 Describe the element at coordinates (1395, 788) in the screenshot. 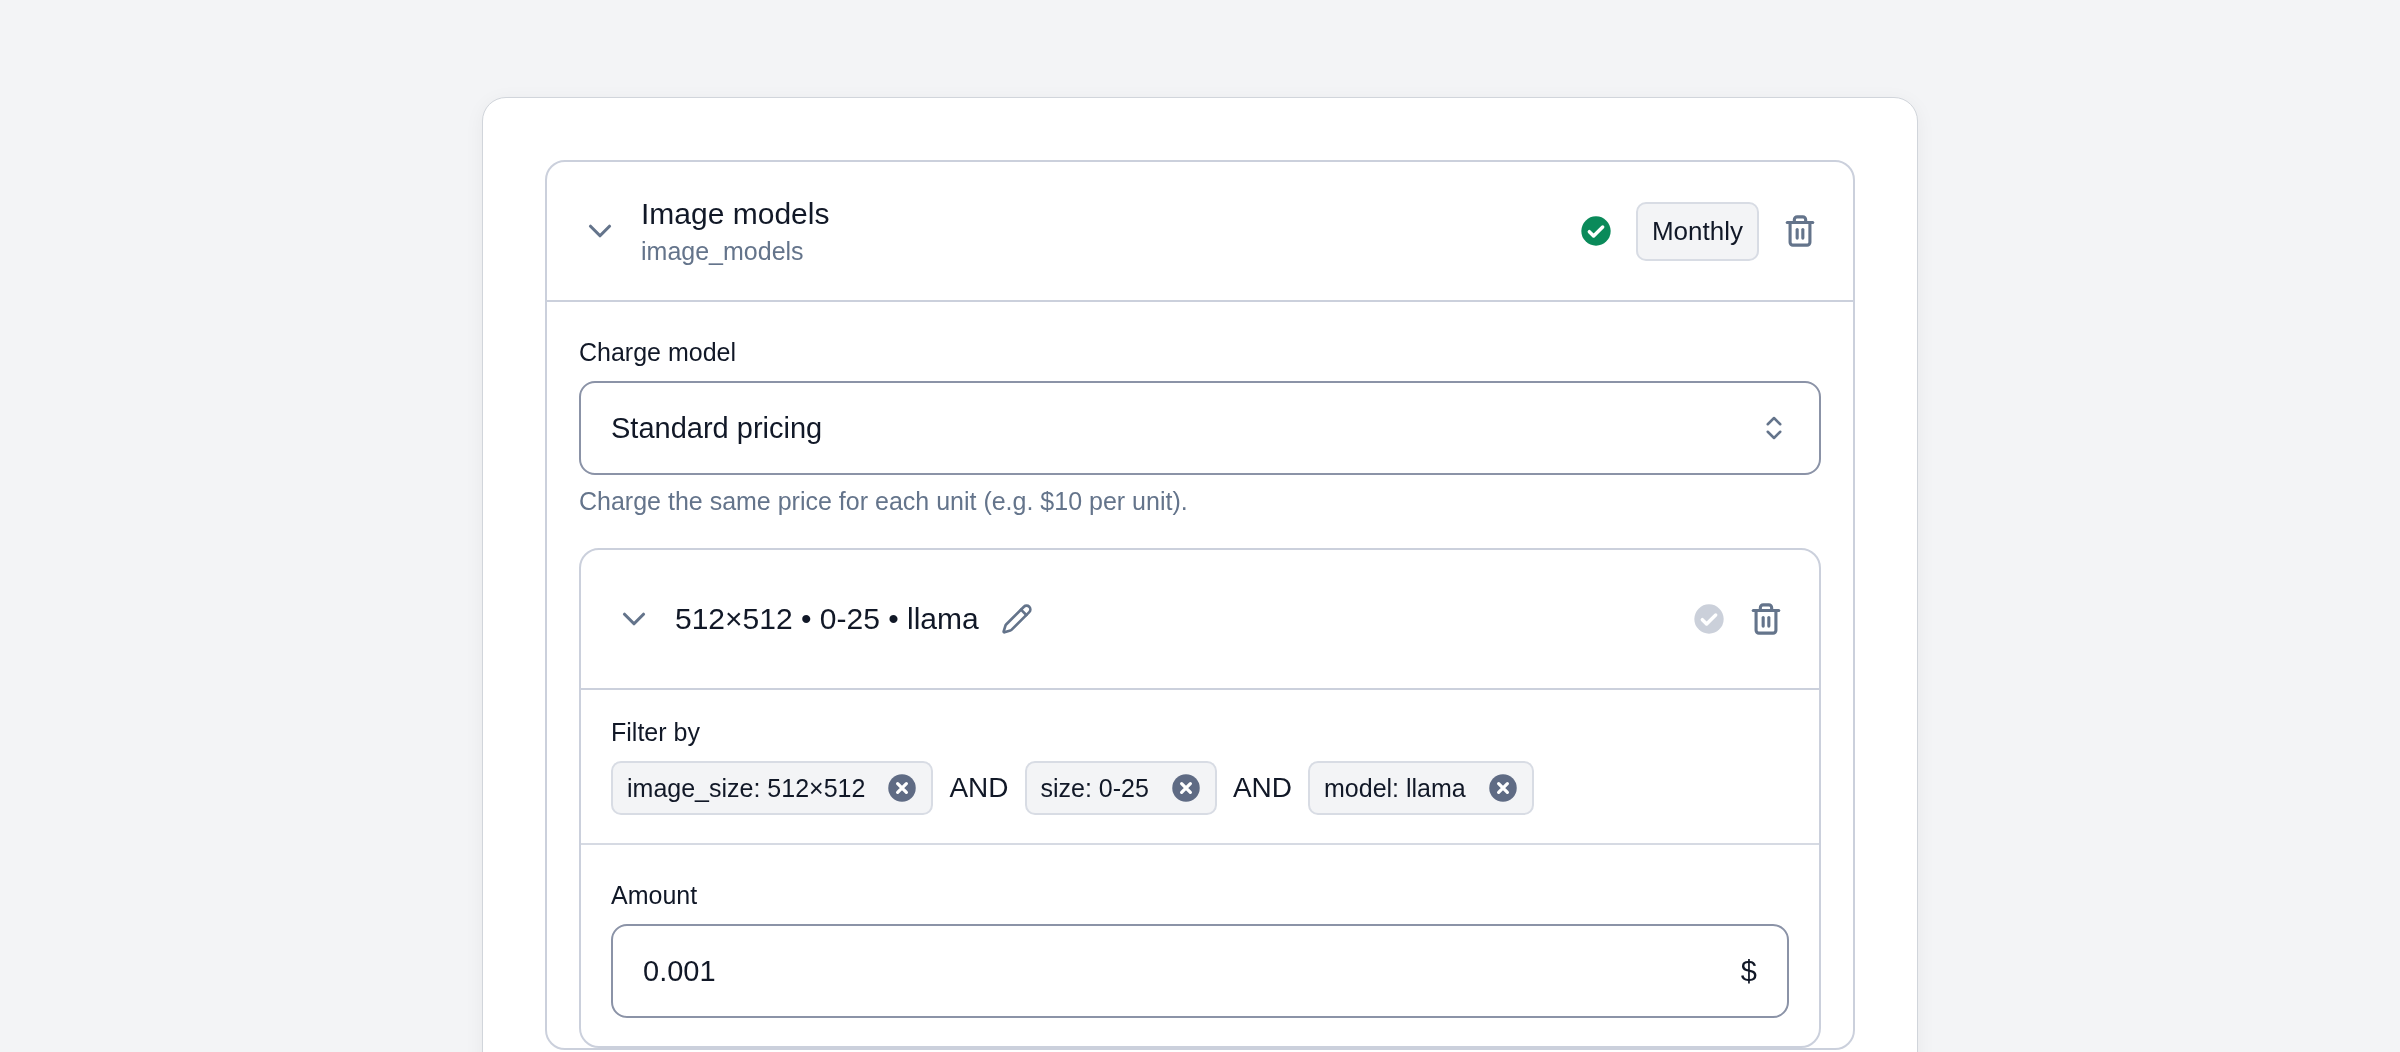

I see `filter-text: model: llama` at that location.